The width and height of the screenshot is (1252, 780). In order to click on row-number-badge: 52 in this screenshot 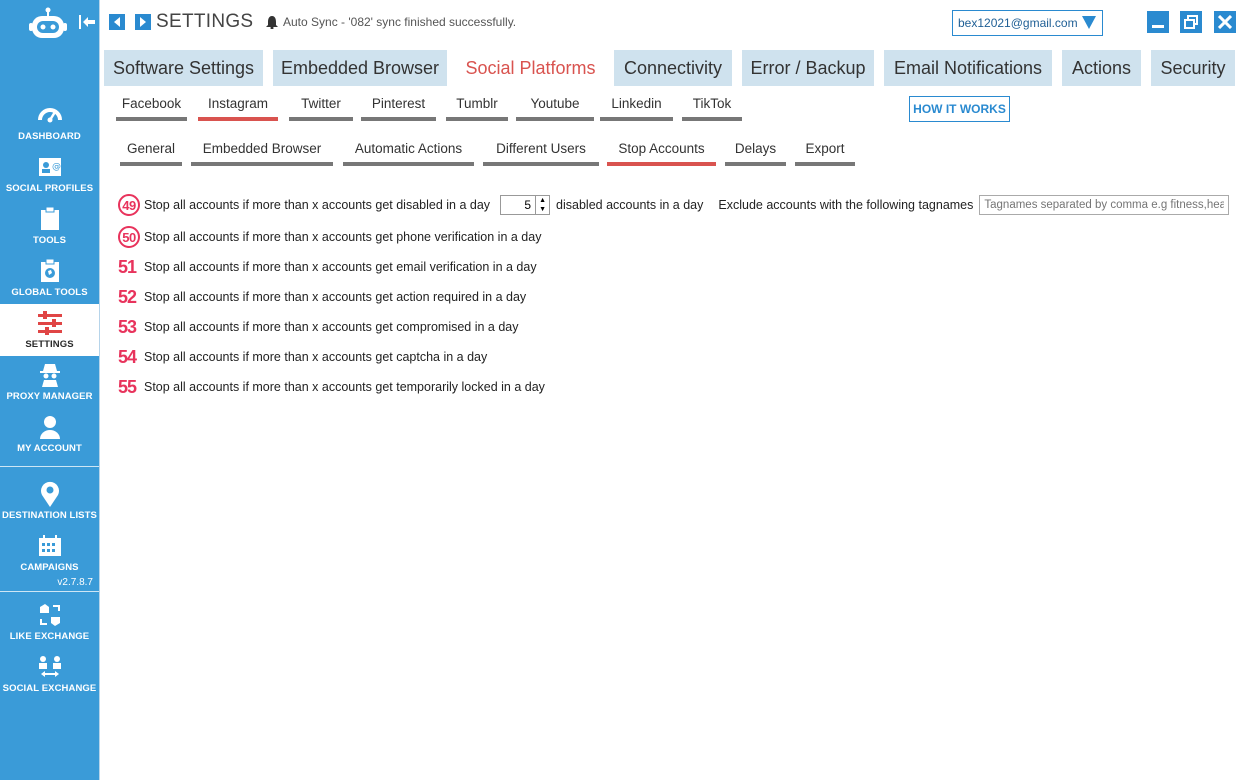, I will do `click(127, 296)`.